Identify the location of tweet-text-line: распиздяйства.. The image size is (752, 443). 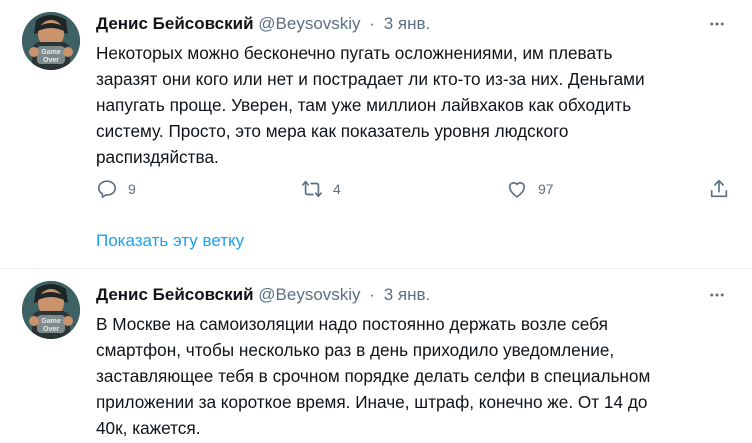
(157, 157).